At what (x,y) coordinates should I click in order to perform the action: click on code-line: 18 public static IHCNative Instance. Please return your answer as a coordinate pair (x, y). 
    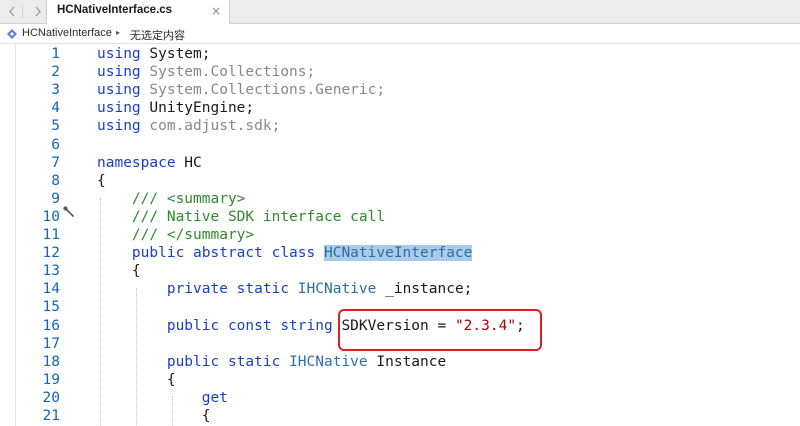
    Looking at the image, I should click on (400, 362).